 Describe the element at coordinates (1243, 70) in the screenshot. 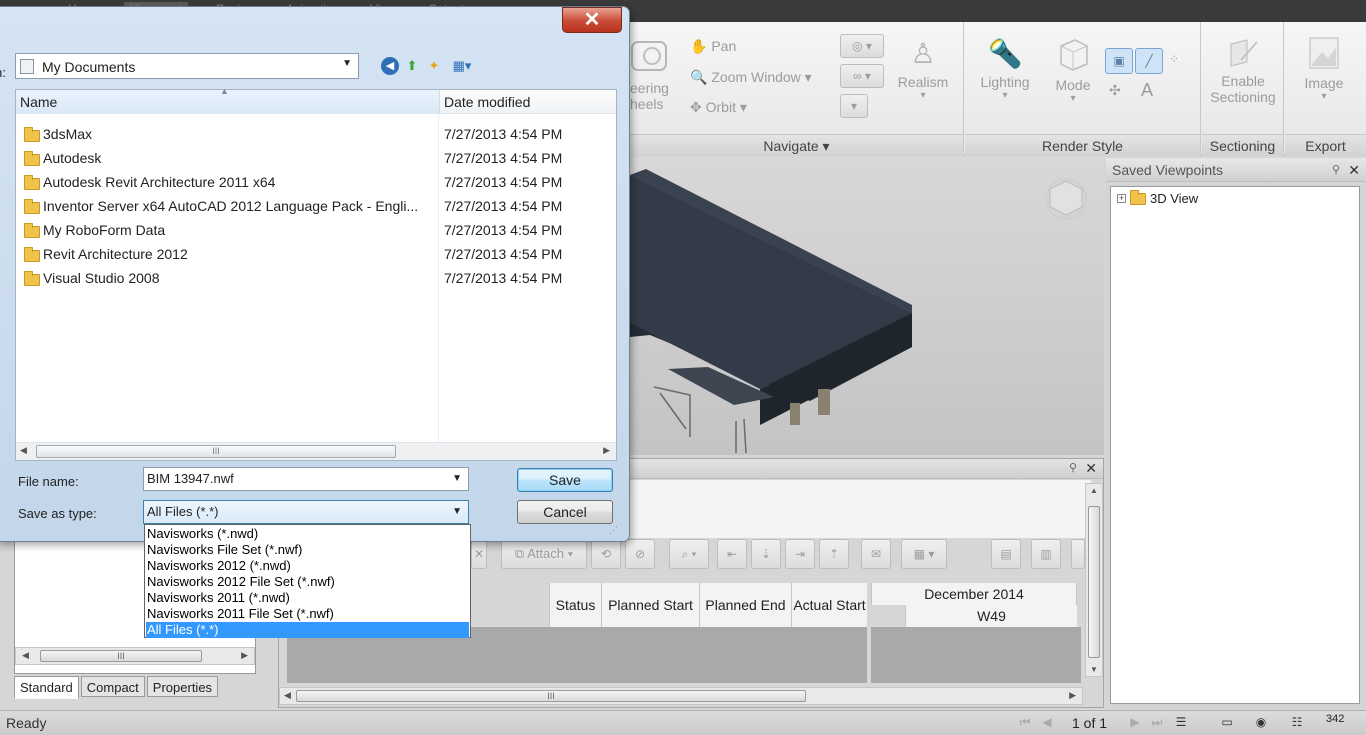

I see `enable-sectioning-button: Enable Sectioning` at that location.